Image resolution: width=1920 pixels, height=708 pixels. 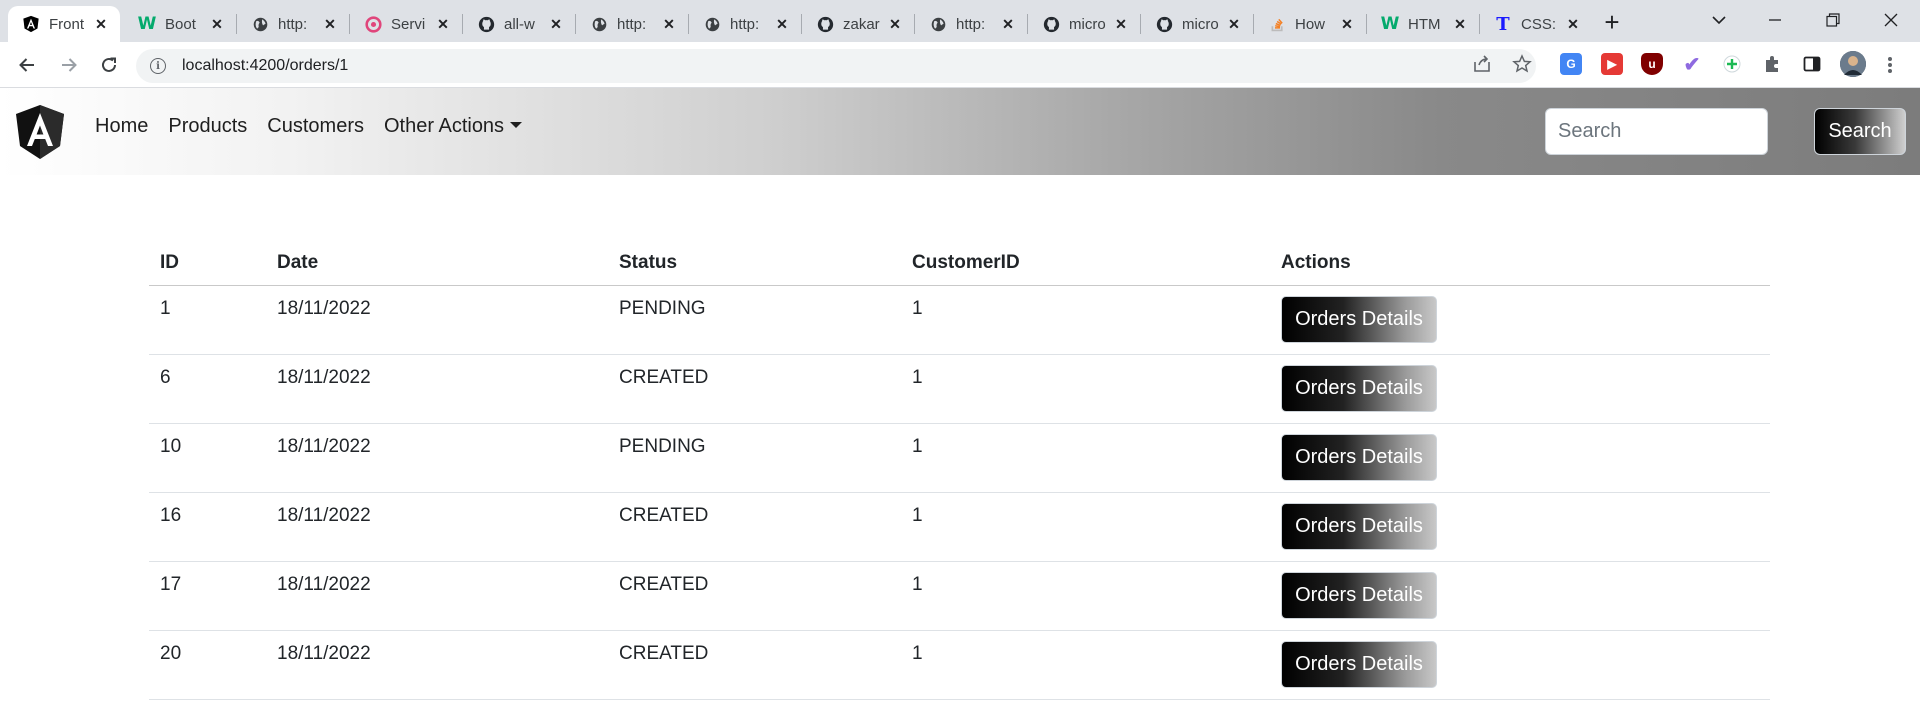 I want to click on browser-tab: zakar ✕, so click(x=858, y=24).